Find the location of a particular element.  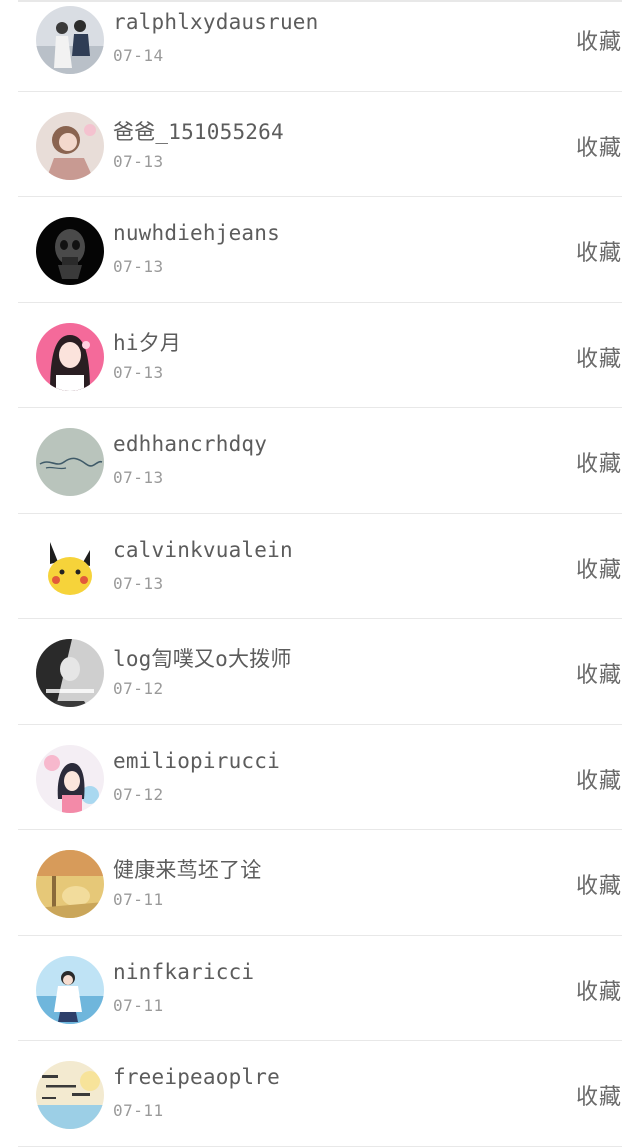

list-item: emiliopirucci 07-12 收藏 is located at coordinates (320, 777).